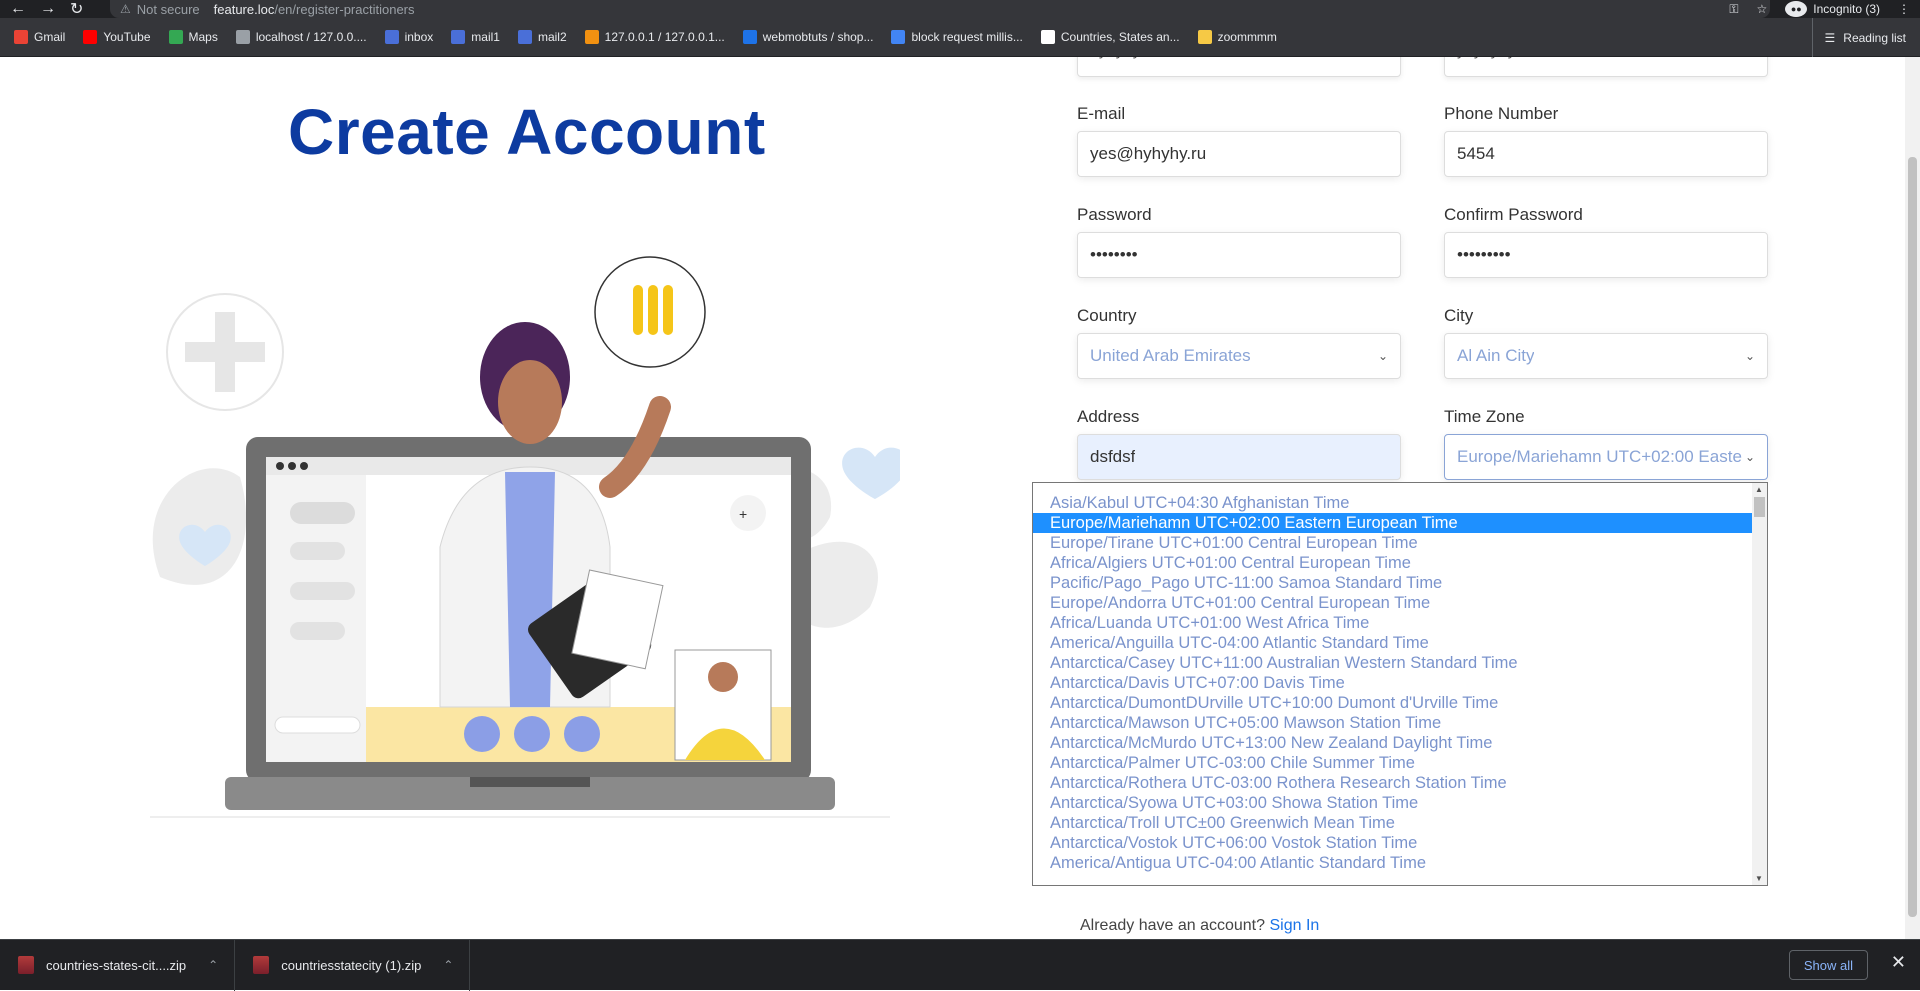 Image resolution: width=1920 pixels, height=991 pixels. I want to click on laravel-icon, so click(749, 37).